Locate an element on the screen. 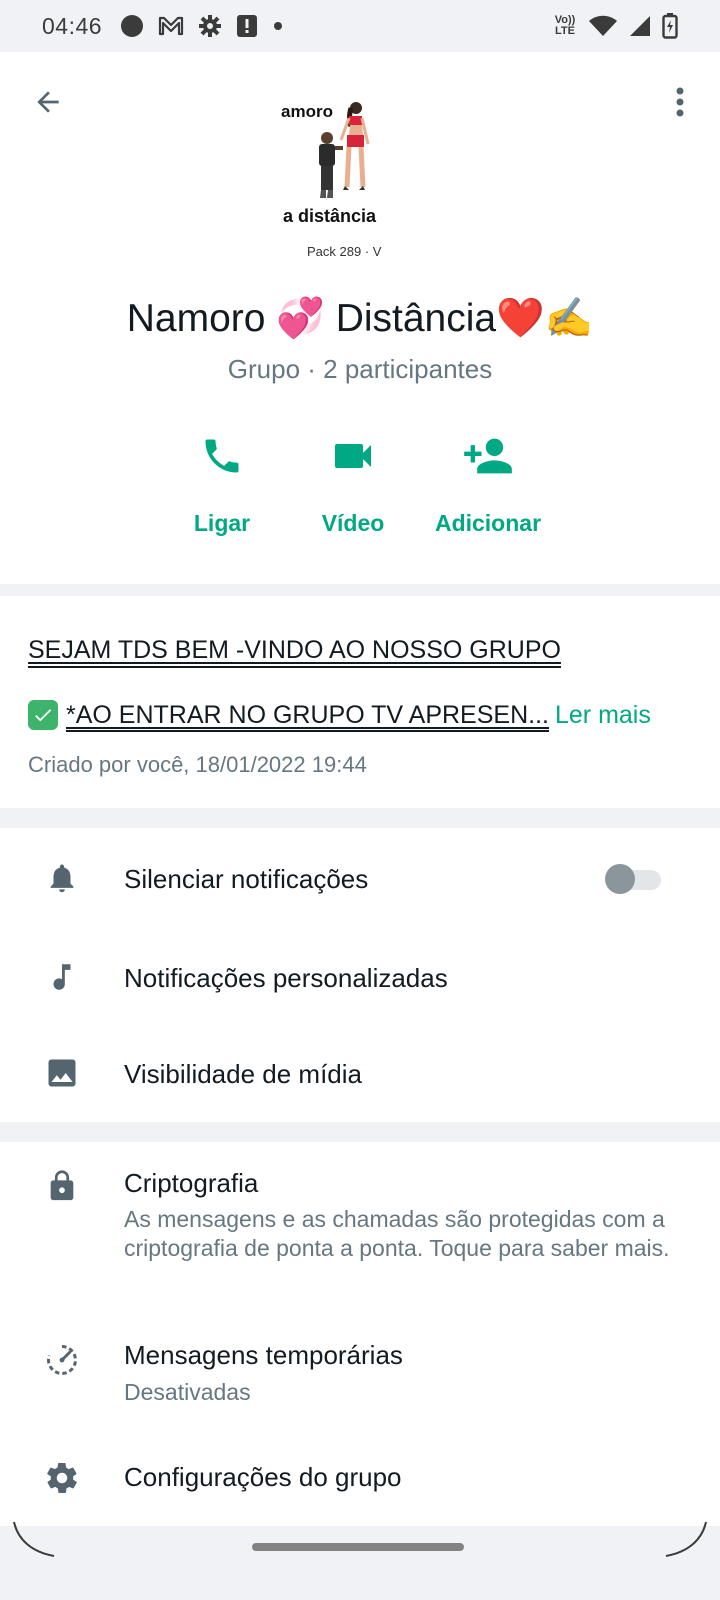 The width and height of the screenshot is (720, 1600). more-options-button is located at coordinates (680, 102).